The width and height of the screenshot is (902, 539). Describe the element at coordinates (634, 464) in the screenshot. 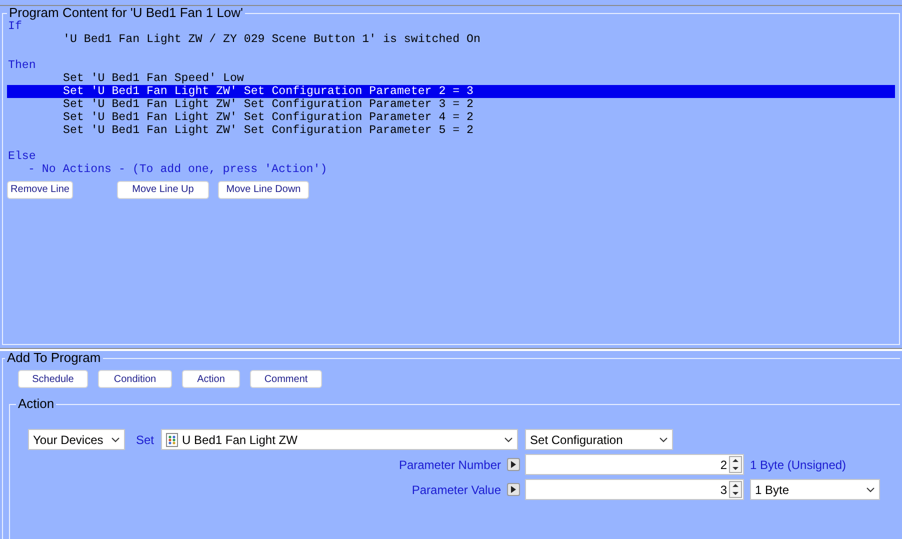

I see `number-field: 2` at that location.